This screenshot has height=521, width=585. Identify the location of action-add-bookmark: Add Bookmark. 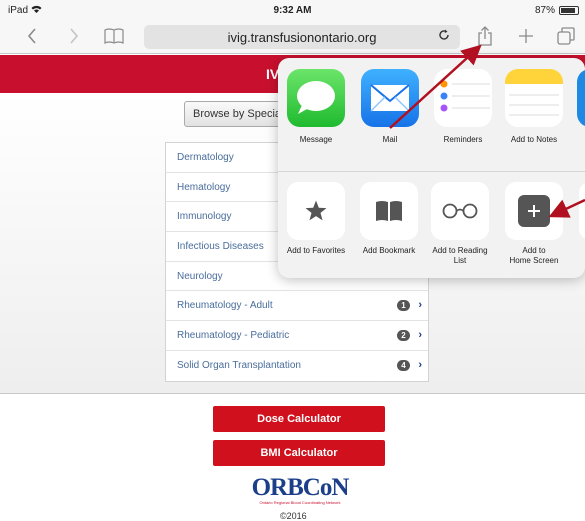
(389, 219).